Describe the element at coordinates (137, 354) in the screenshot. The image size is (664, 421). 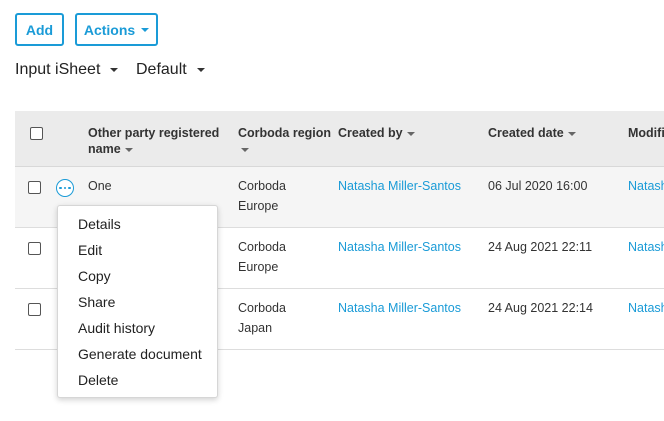
I see `menu-item-generate-document: Generate document` at that location.